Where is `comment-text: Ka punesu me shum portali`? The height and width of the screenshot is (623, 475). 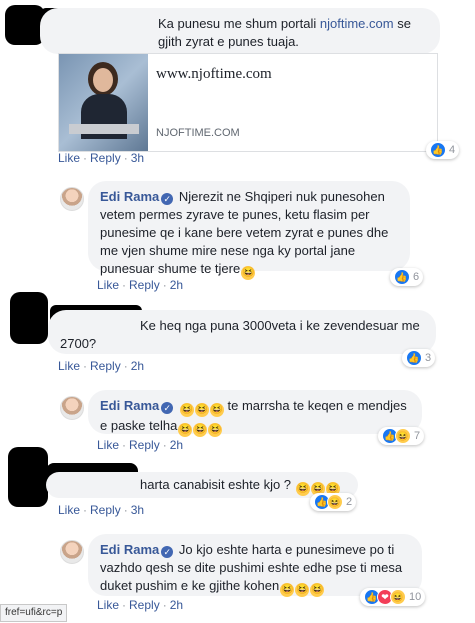 comment-text: Ka punesu me shum portali is located at coordinates (239, 23).